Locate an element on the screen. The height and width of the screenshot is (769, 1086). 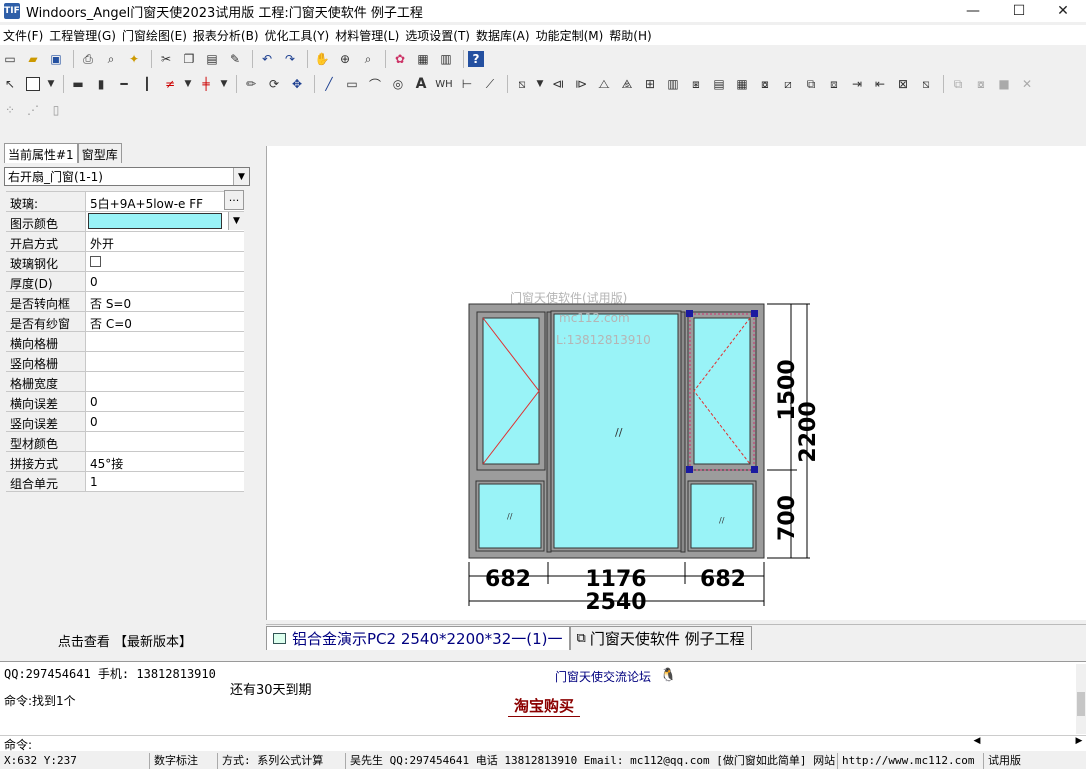
prop-value-thickness: 0 is located at coordinates (165, 281).